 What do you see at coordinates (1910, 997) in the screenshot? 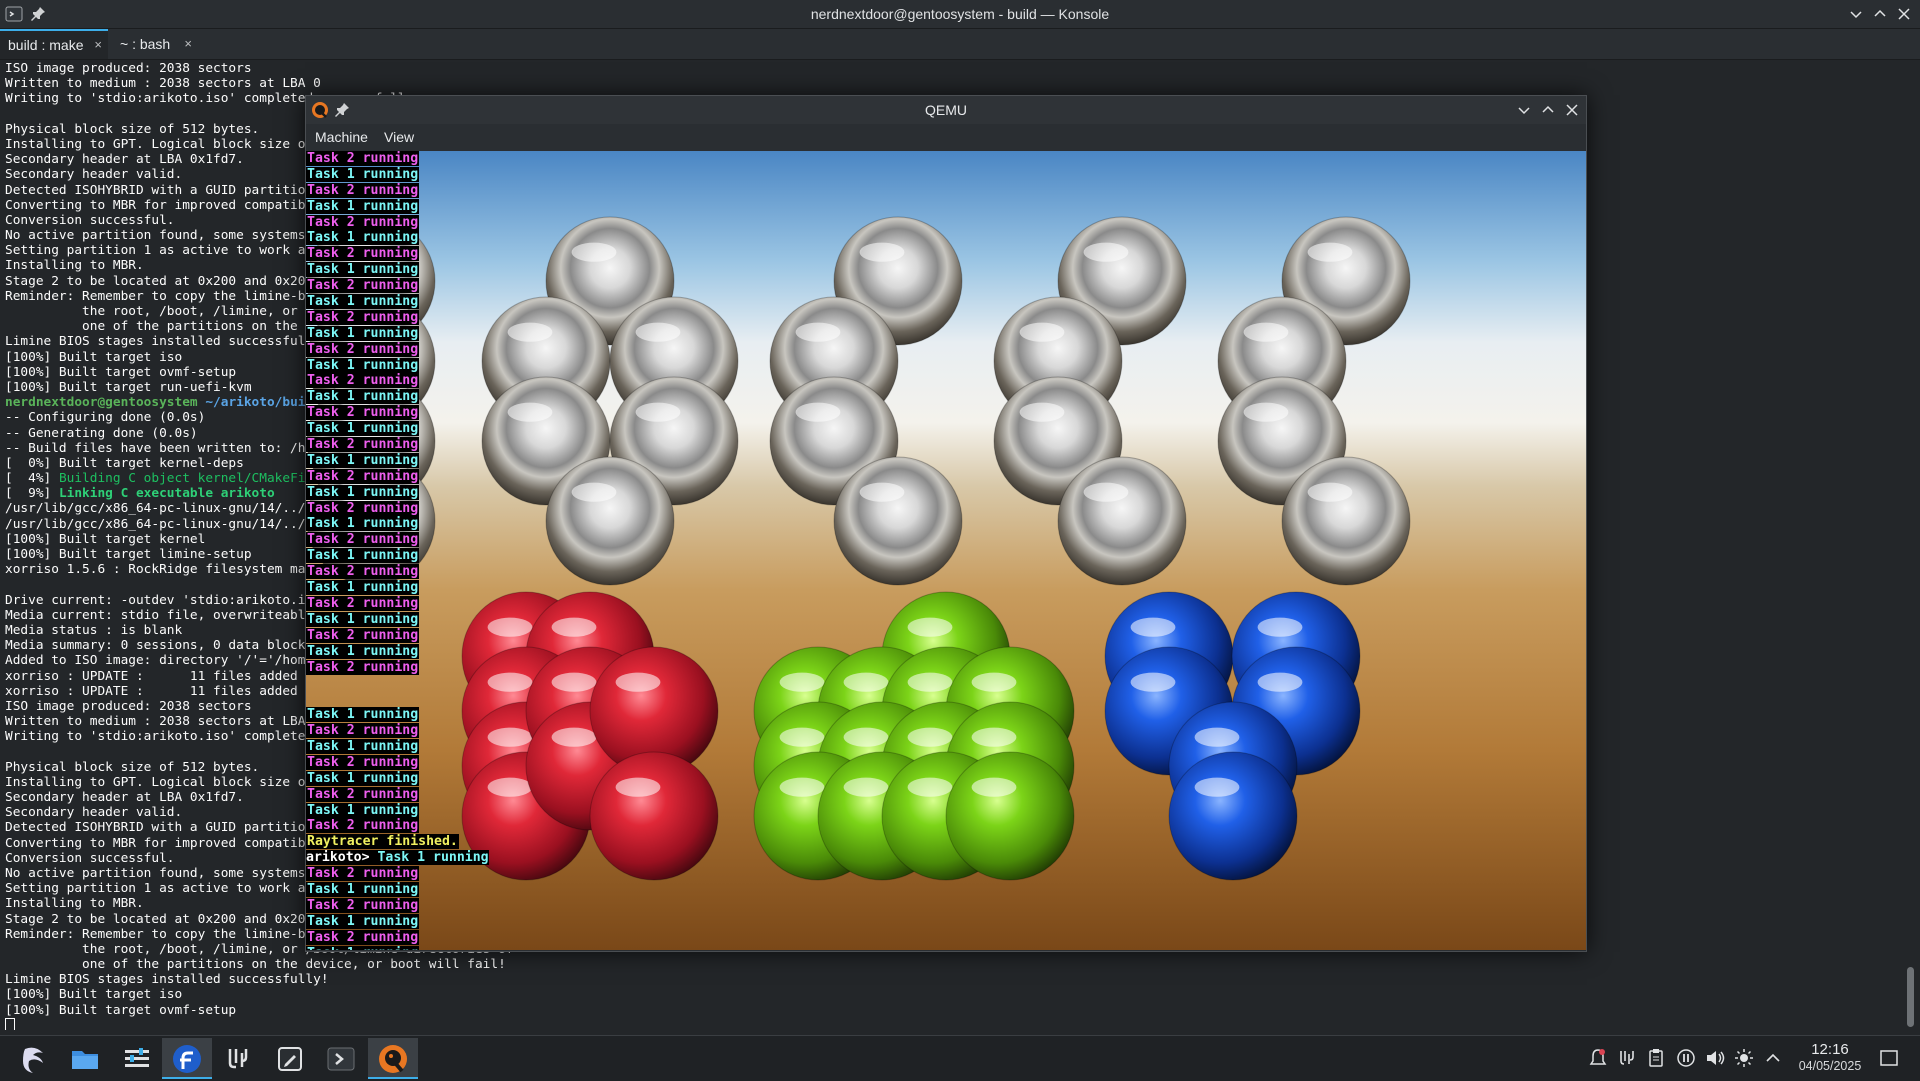
I see `scrollbar-thumb` at bounding box center [1910, 997].